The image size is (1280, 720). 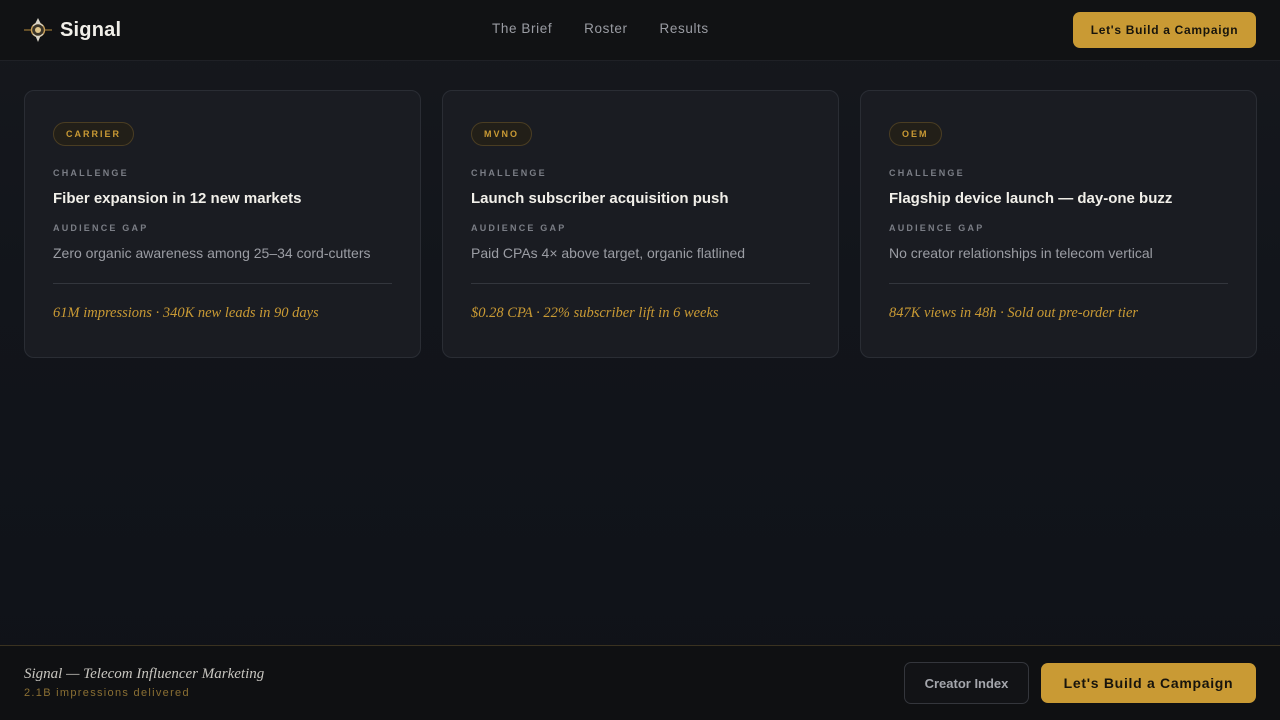 What do you see at coordinates (1031, 198) in the screenshot?
I see `challenge-text: Flagship device launch — day-one buzz` at bounding box center [1031, 198].